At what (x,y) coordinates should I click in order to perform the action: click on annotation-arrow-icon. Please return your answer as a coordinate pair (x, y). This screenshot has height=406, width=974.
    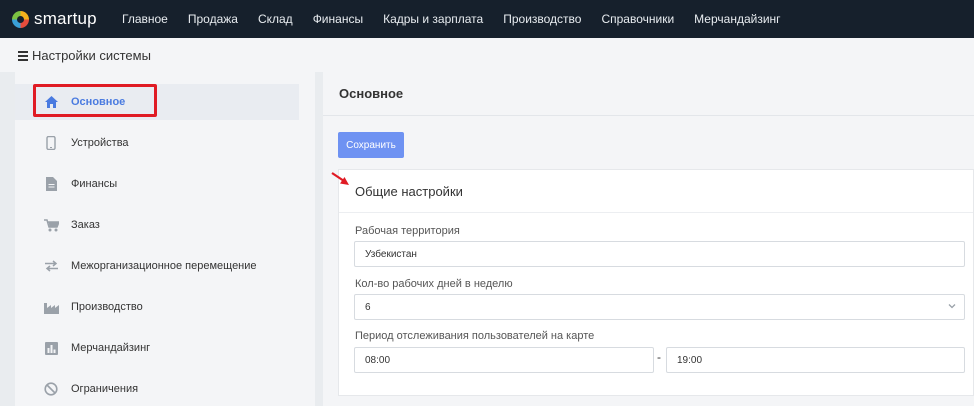
    Looking at the image, I should click on (340, 178).